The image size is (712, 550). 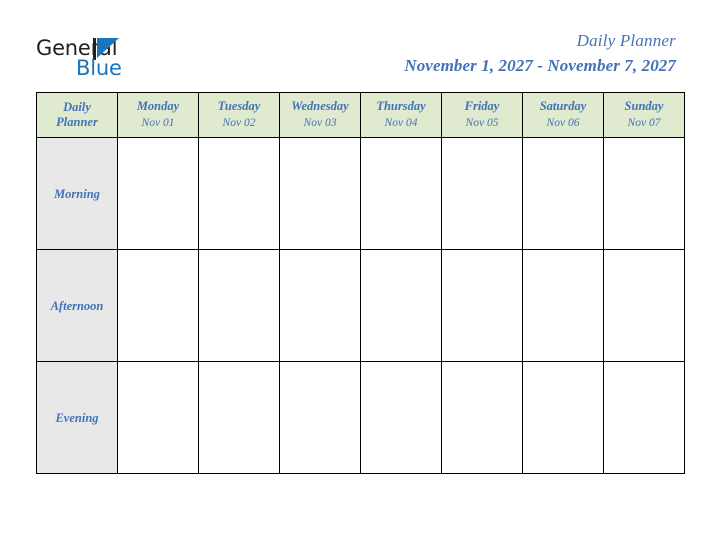 What do you see at coordinates (563, 417) in the screenshot?
I see `slot-evening-saturday` at bounding box center [563, 417].